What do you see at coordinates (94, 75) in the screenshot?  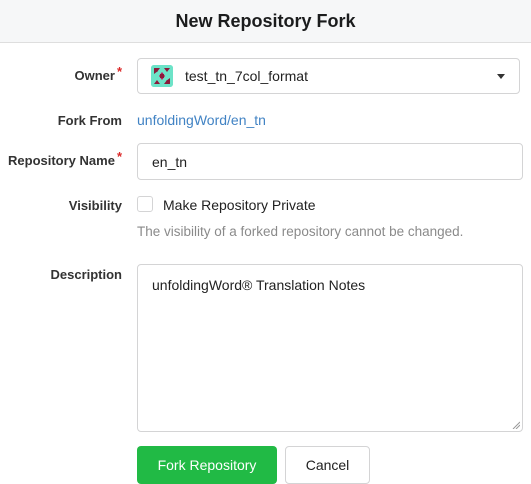 I see `owner-label-text: Owner` at bounding box center [94, 75].